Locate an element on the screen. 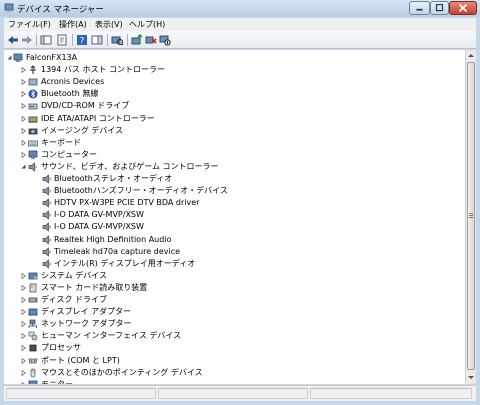 The height and width of the screenshot is (405, 480). forward-icon is located at coordinates (27, 40).